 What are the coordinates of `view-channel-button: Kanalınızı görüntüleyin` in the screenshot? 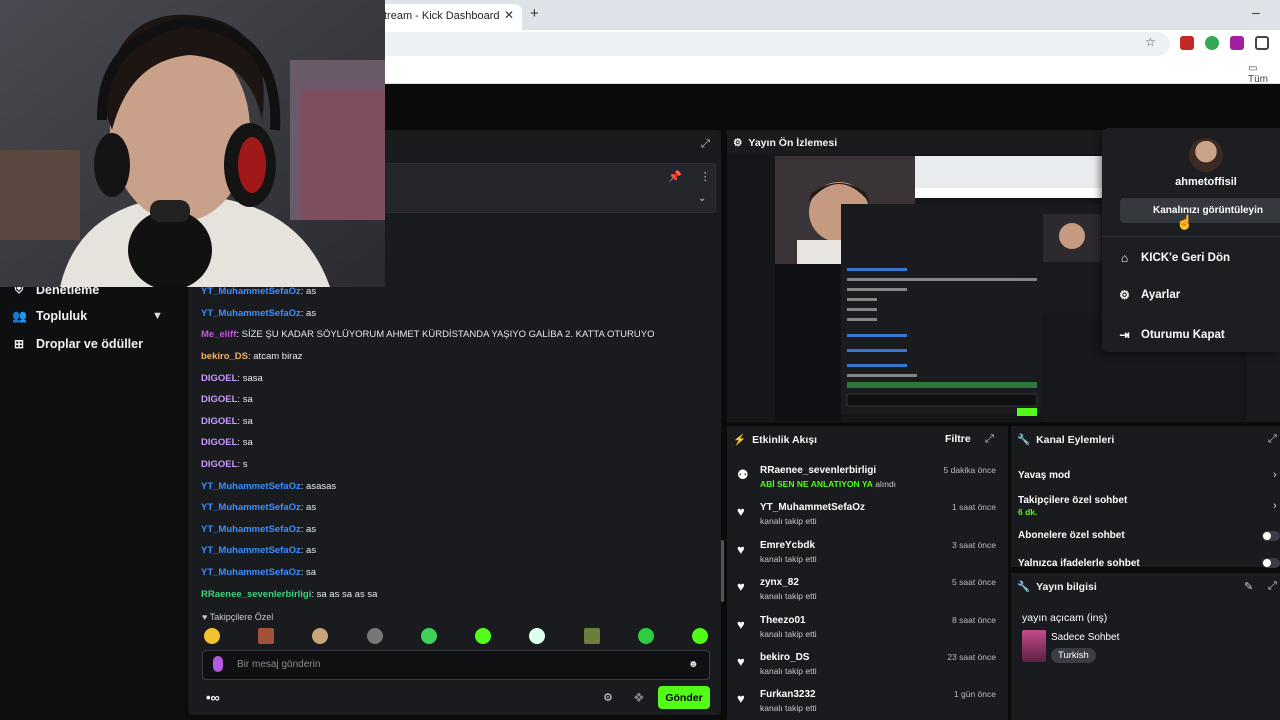 It's located at (1200, 210).